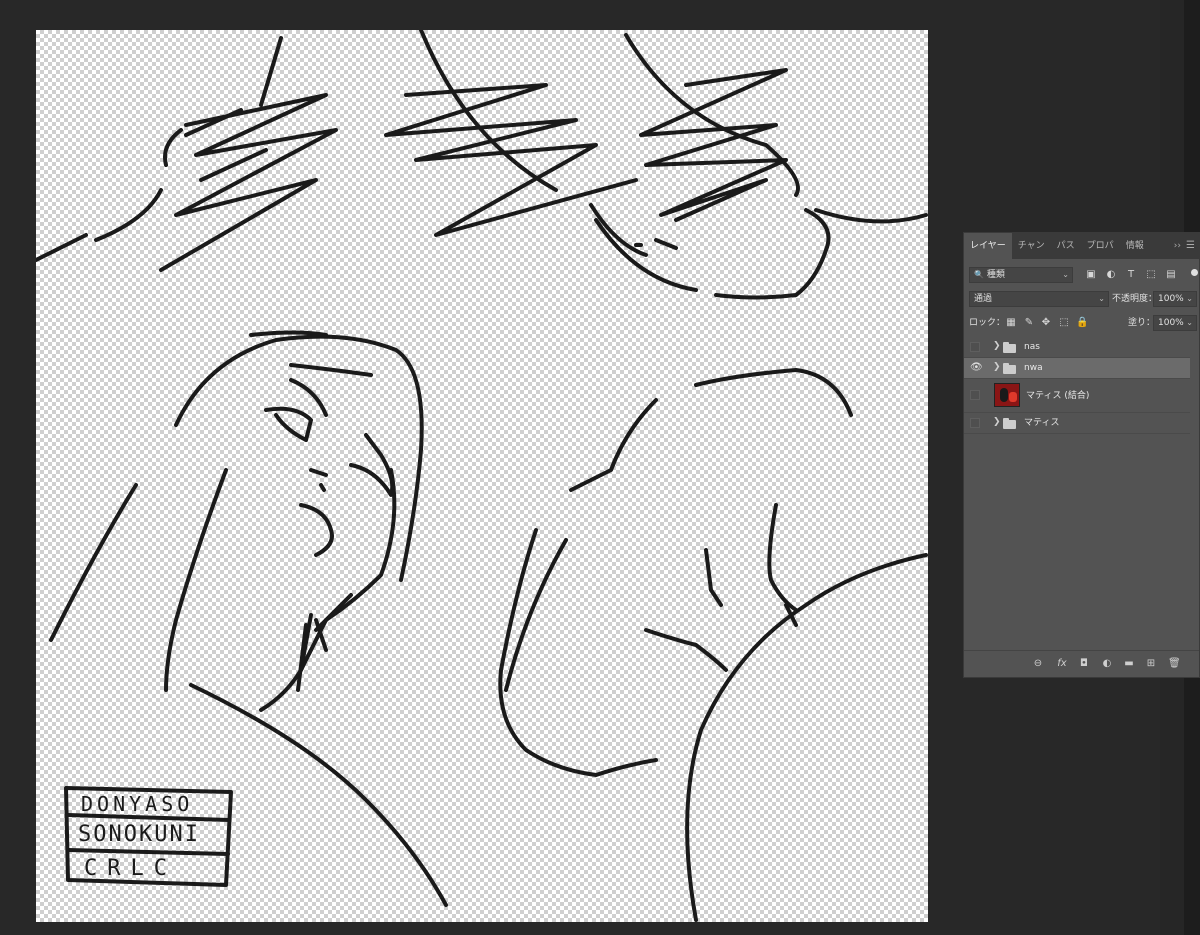 The width and height of the screenshot is (1200, 935). I want to click on stamp-text-3: CRLC, so click(130, 868).